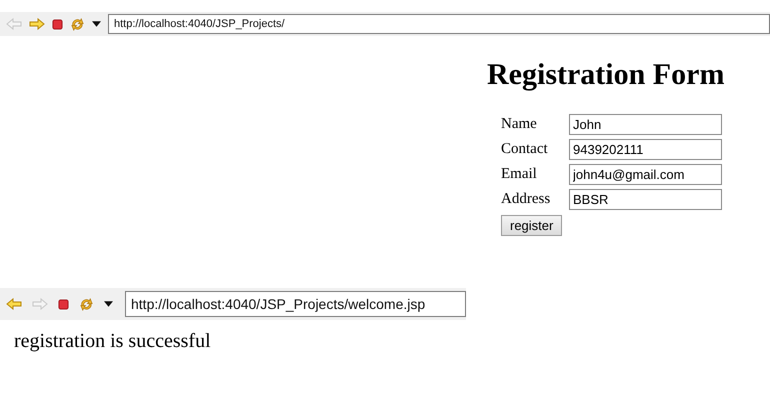  Describe the element at coordinates (645, 124) in the screenshot. I see `input-field: John` at that location.